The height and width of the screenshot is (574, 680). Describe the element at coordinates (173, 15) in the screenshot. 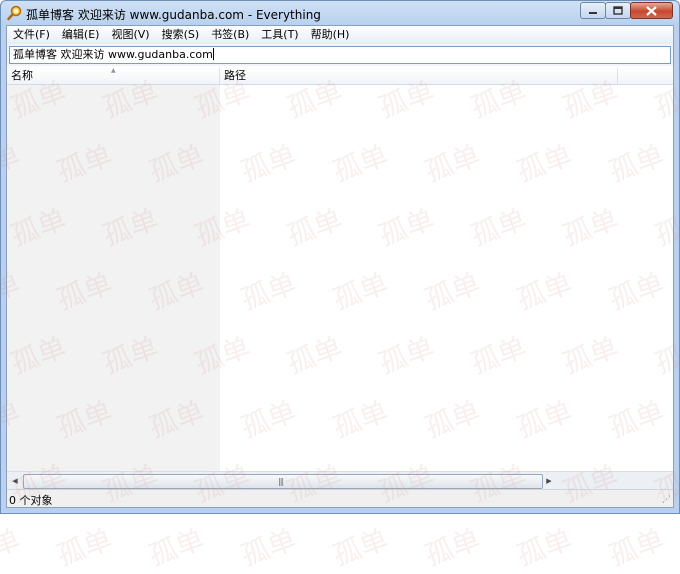

I see `window-title: 孤单博客 欢迎来访 www.gudanba.com - Everything` at that location.